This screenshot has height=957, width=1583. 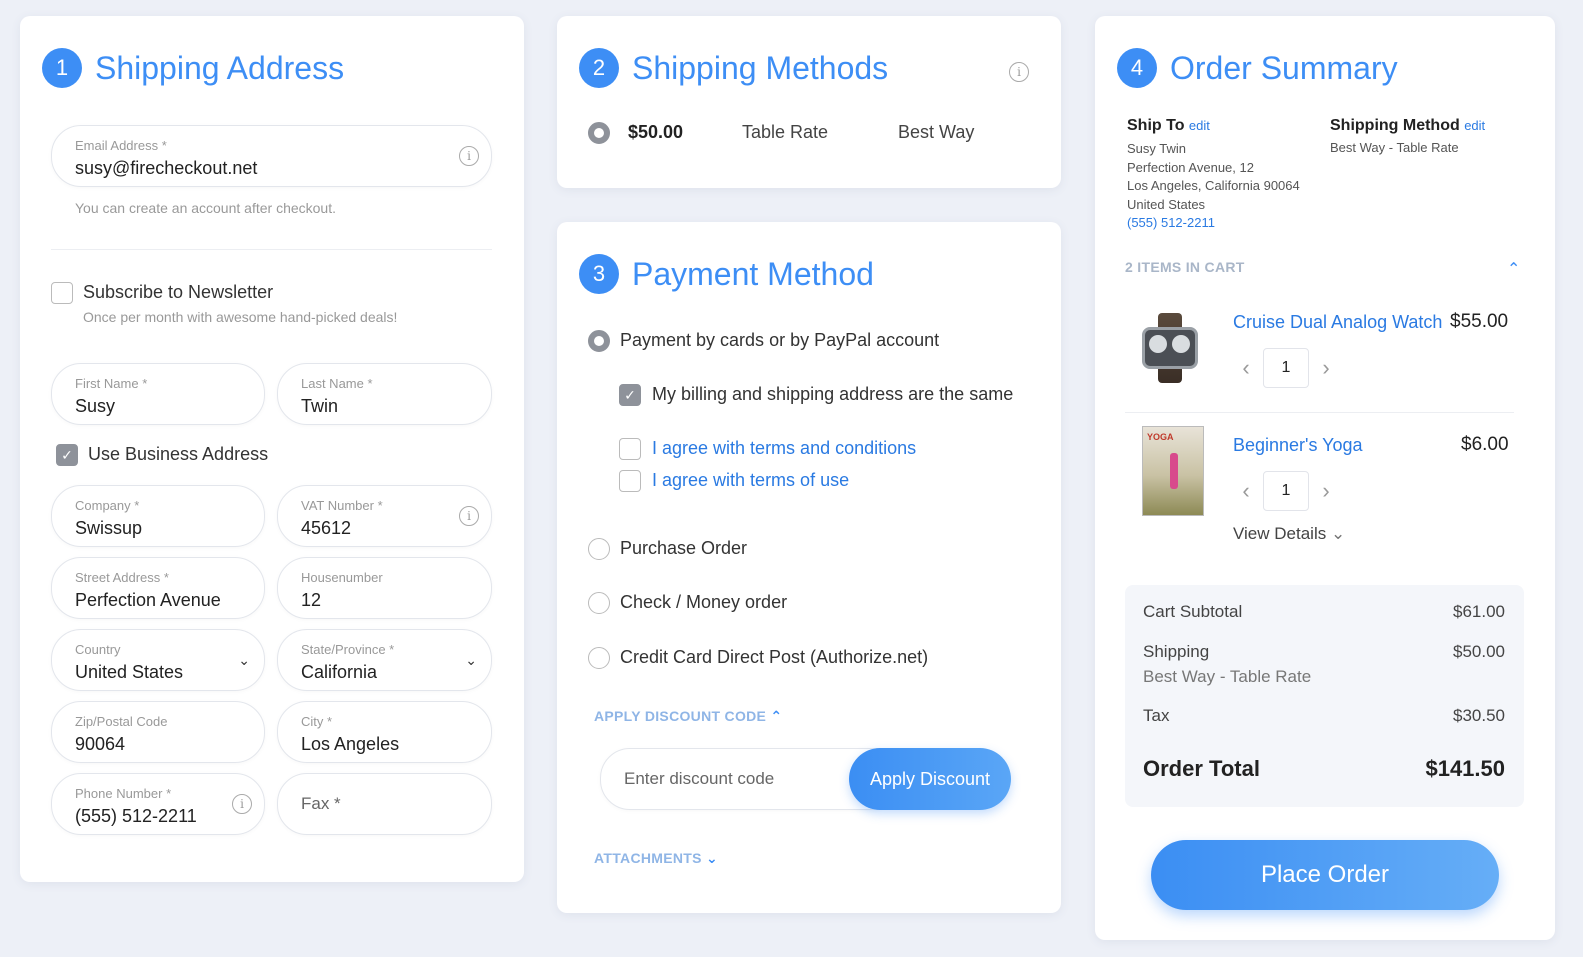 I want to click on product-price: $6.00, so click(x=1485, y=444).